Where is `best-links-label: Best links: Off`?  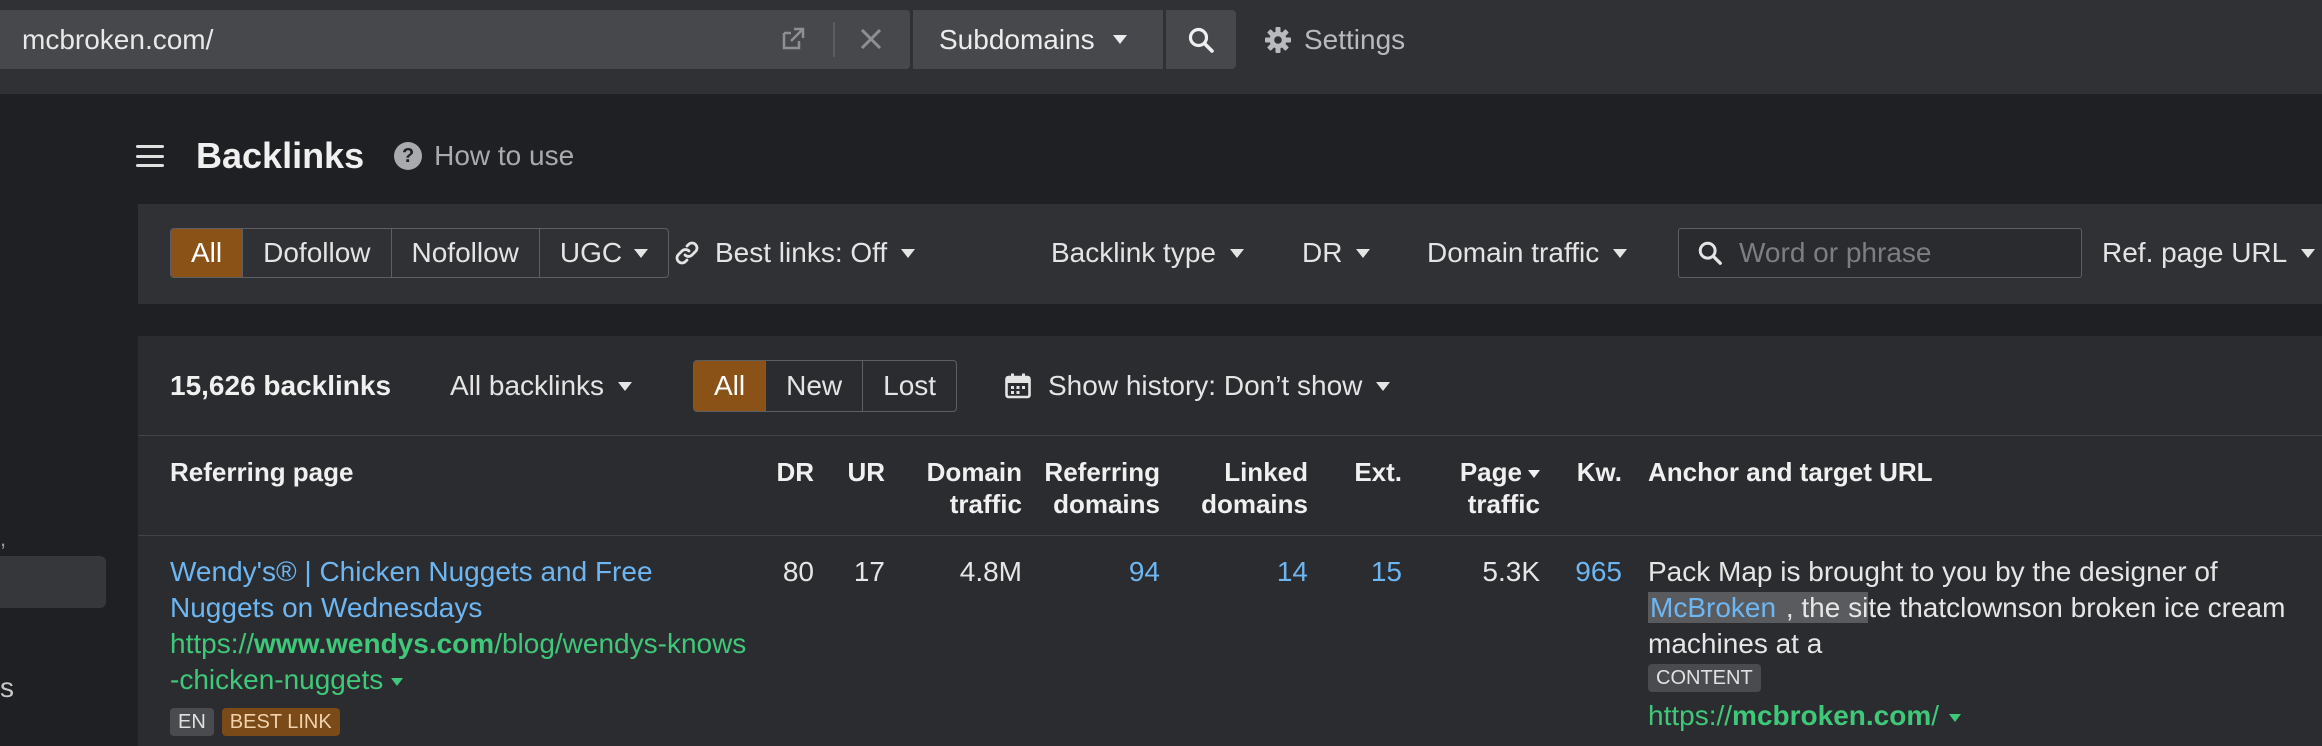 best-links-label: Best links: Off is located at coordinates (801, 252).